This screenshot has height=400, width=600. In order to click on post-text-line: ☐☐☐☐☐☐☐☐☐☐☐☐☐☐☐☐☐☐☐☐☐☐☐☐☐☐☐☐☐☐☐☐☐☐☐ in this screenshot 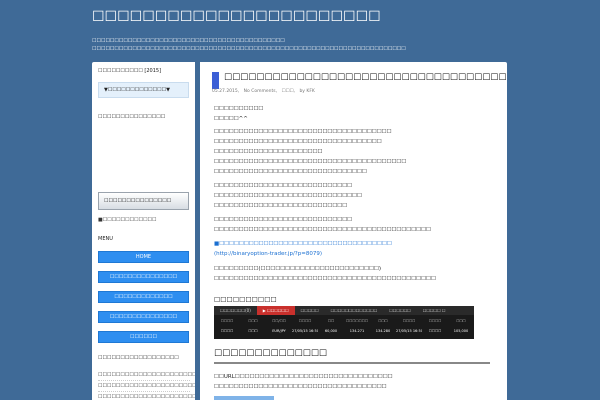, I will do `click(300, 387)`.